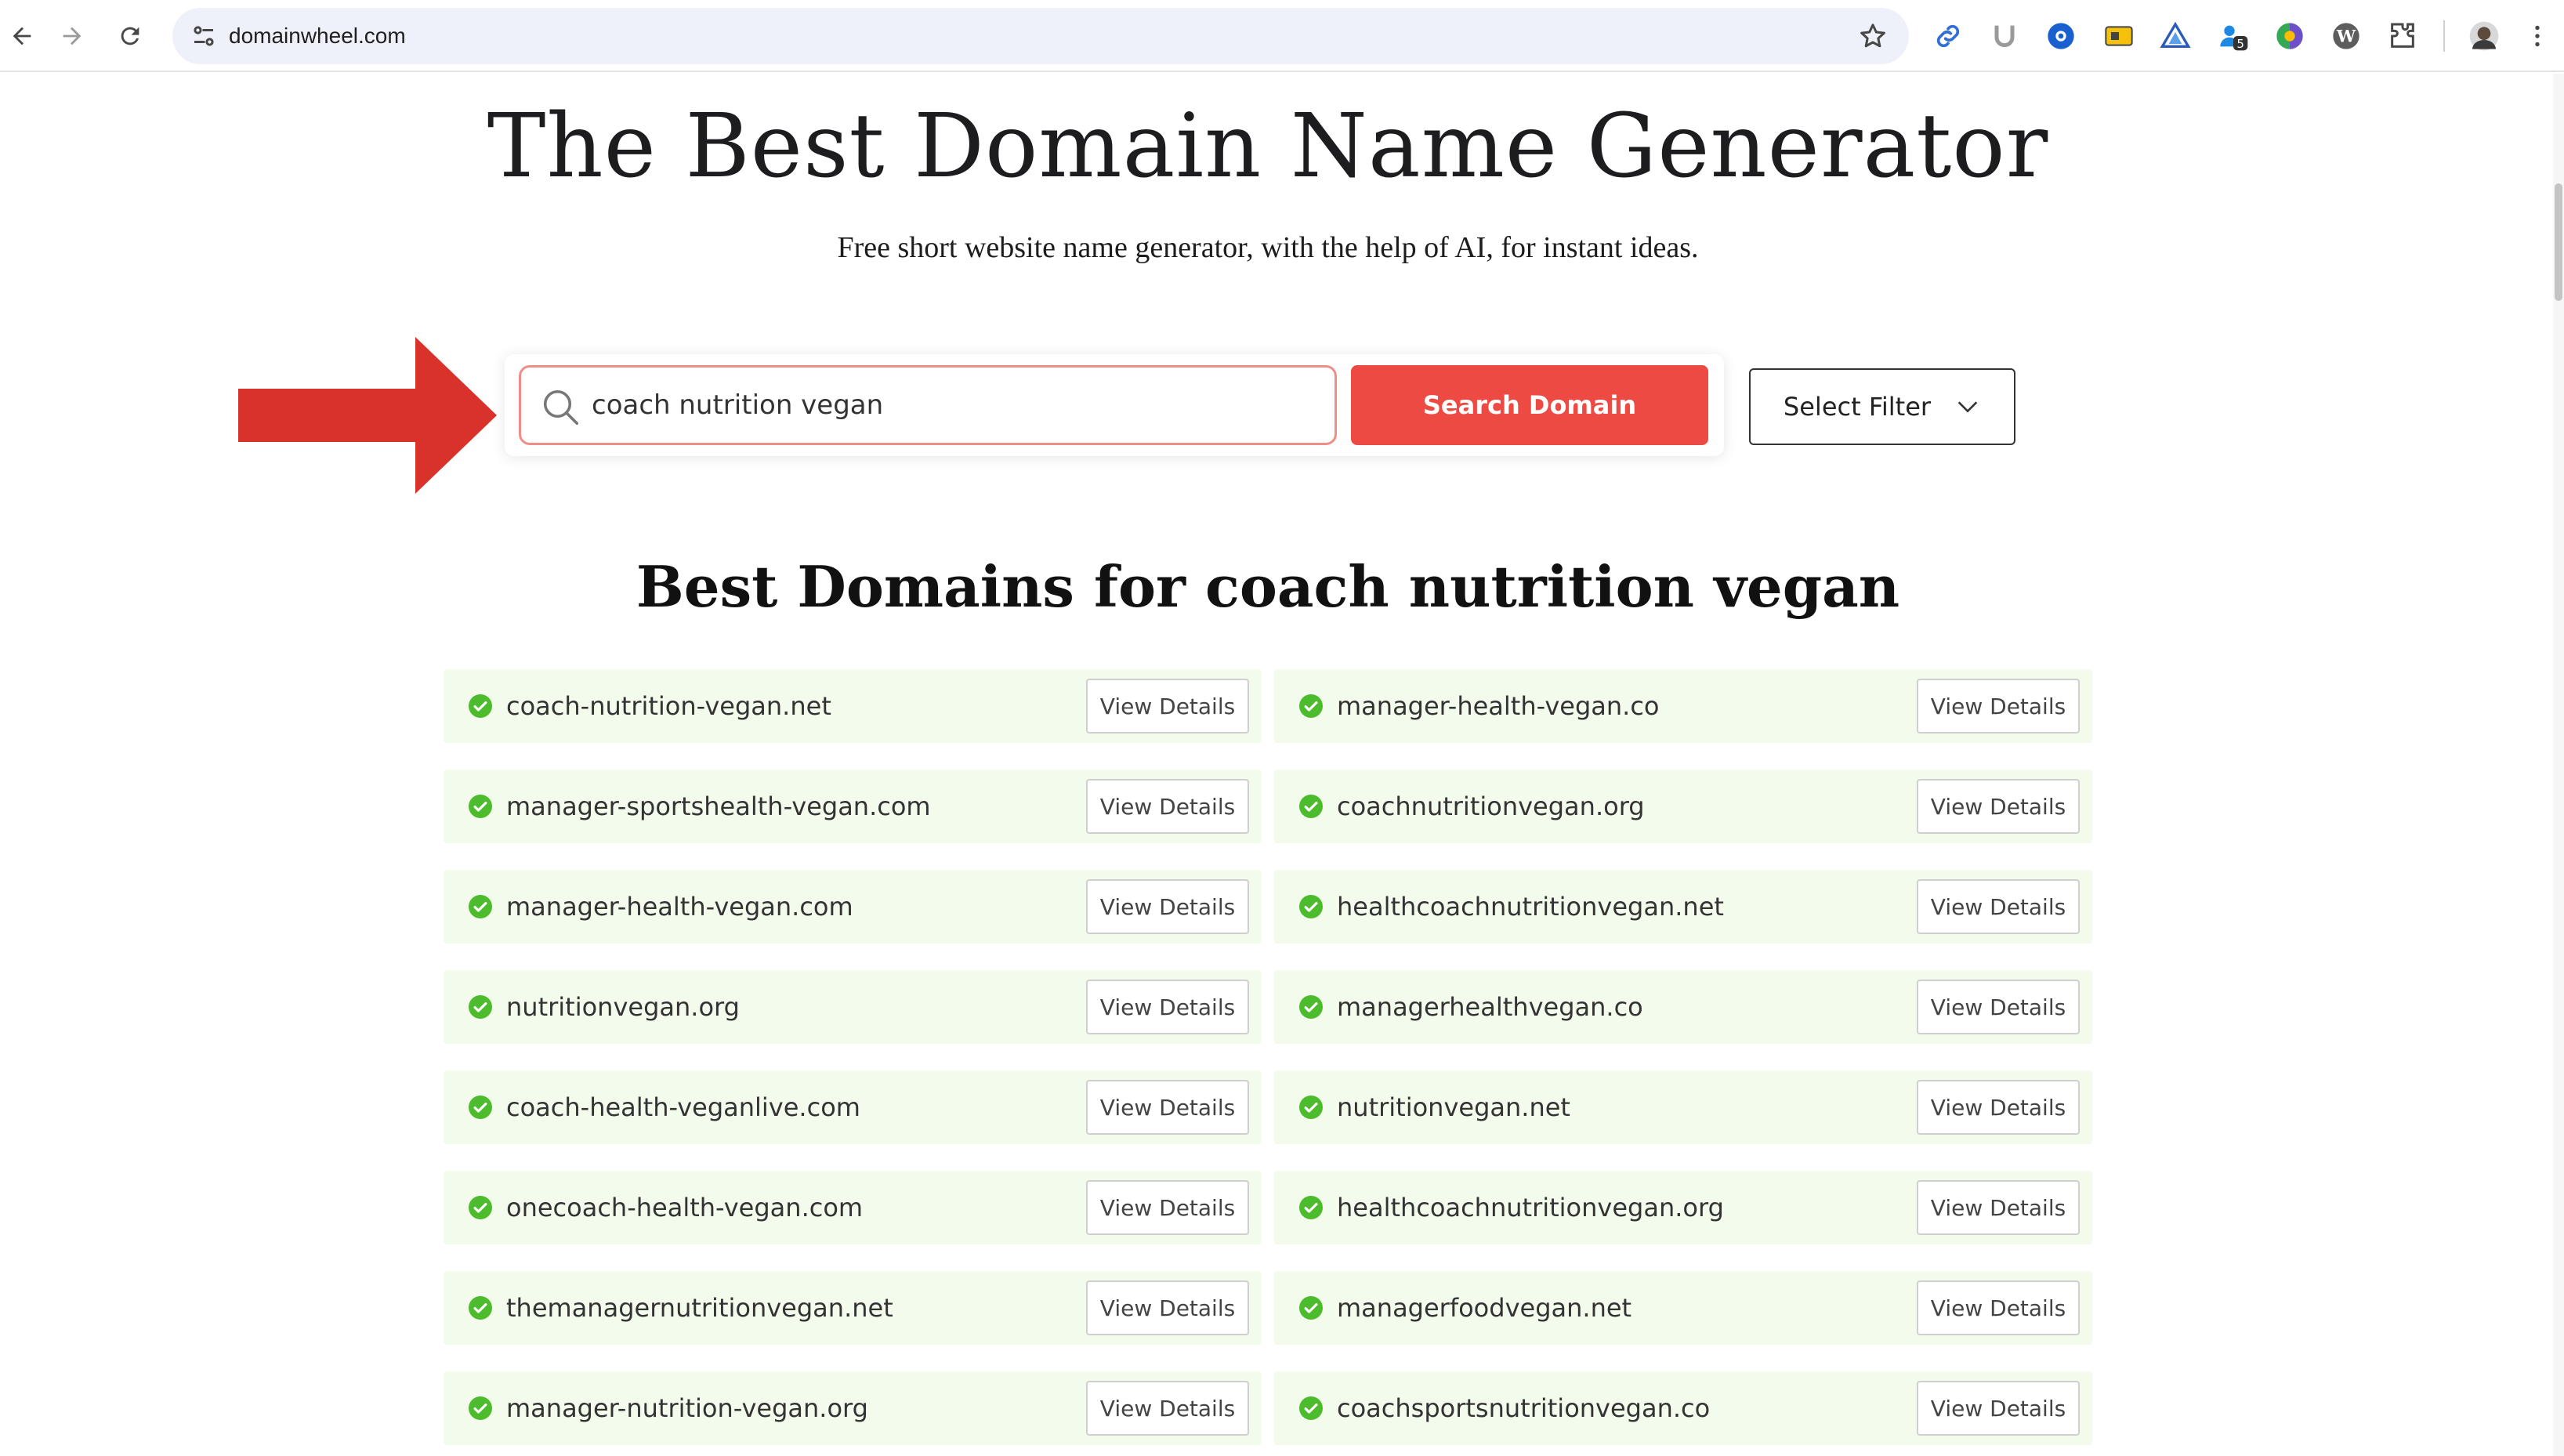 This screenshot has width=2564, height=1456. Describe the element at coordinates (1683, 706) in the screenshot. I see `domain-result-item: manager-health-vegan.co View Details` at that location.